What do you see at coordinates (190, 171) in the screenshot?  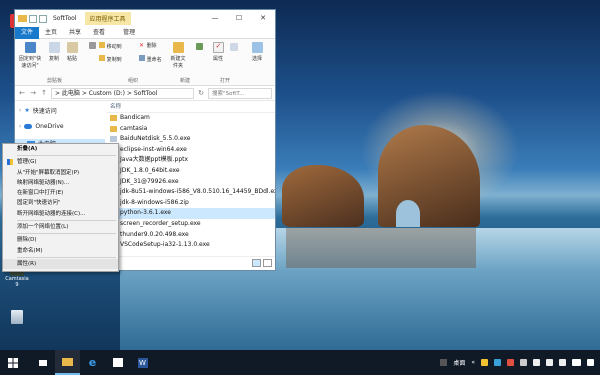 I see `file-row: JDK_1.8.0_64bit.exe` at bounding box center [190, 171].